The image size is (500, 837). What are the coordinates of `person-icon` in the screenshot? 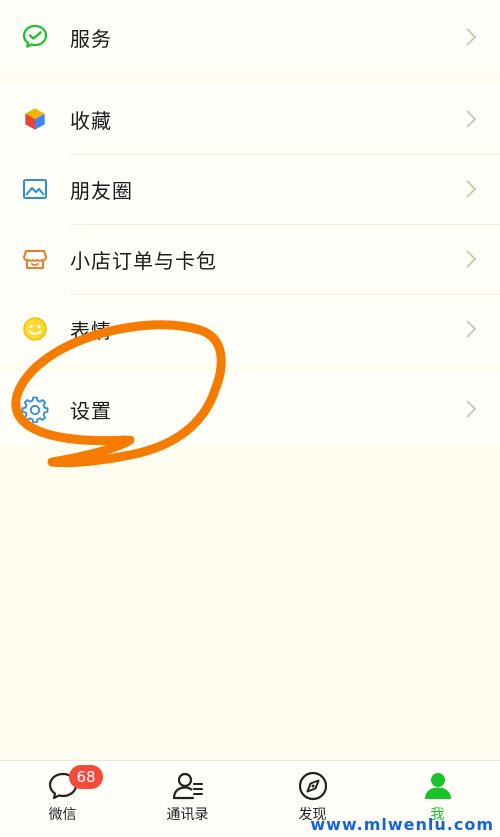 It's located at (437, 786).